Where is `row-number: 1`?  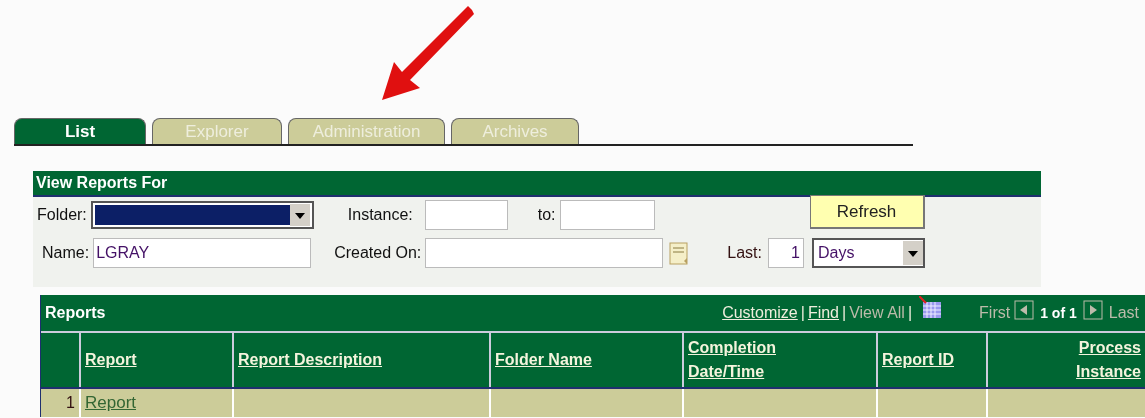
row-number: 1 is located at coordinates (70, 403).